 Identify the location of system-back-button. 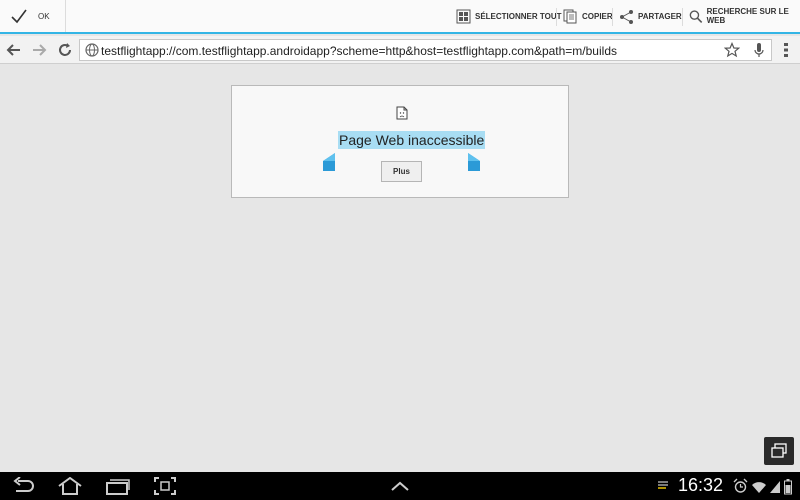
(24, 486).